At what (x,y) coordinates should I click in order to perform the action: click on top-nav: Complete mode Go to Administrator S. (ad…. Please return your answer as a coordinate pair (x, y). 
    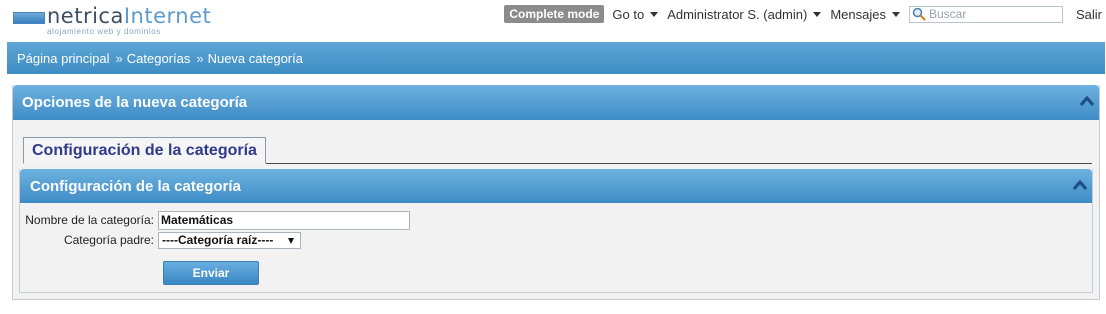
    Looking at the image, I should click on (805, 14).